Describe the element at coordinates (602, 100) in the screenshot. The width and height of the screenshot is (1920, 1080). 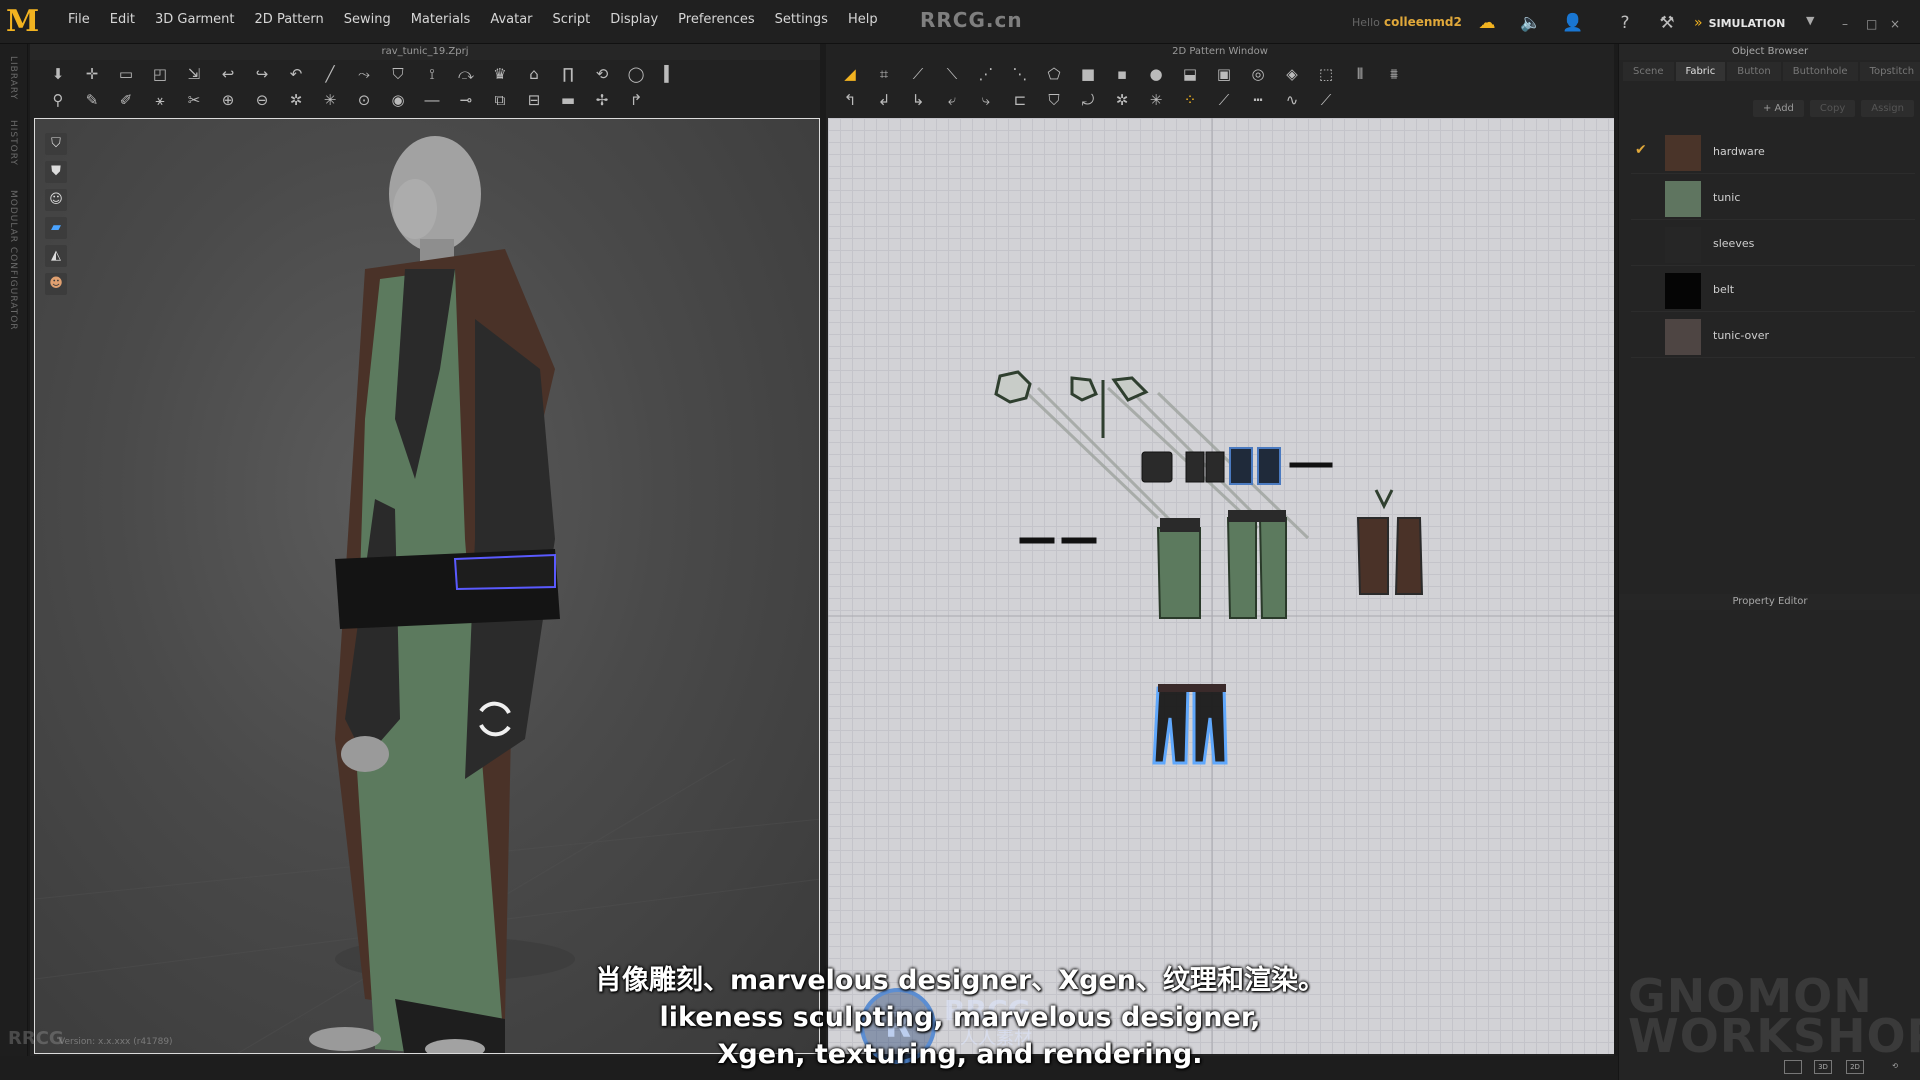
I see `axis-icon: ✢` at that location.